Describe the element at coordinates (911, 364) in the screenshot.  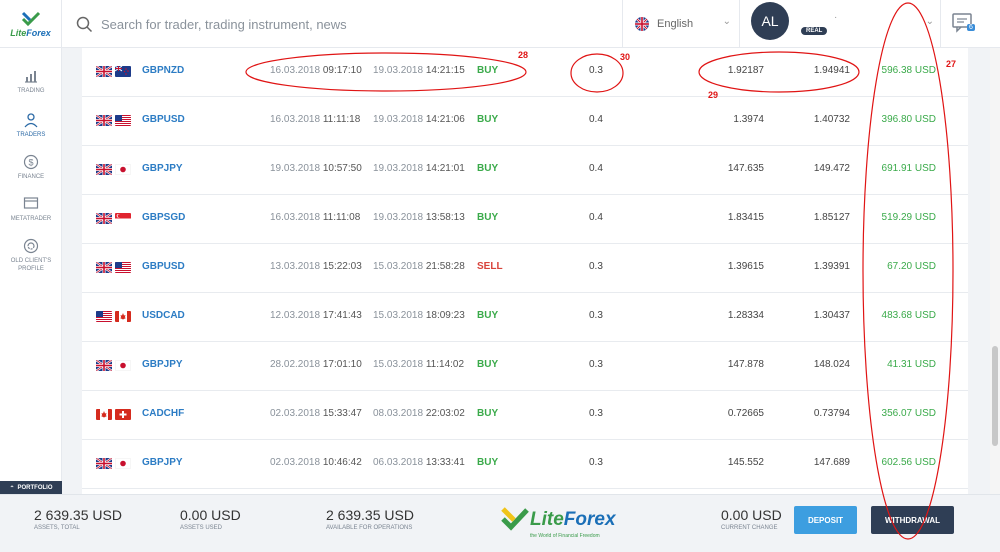
I see `trade-profit: 41.31 USD` at that location.